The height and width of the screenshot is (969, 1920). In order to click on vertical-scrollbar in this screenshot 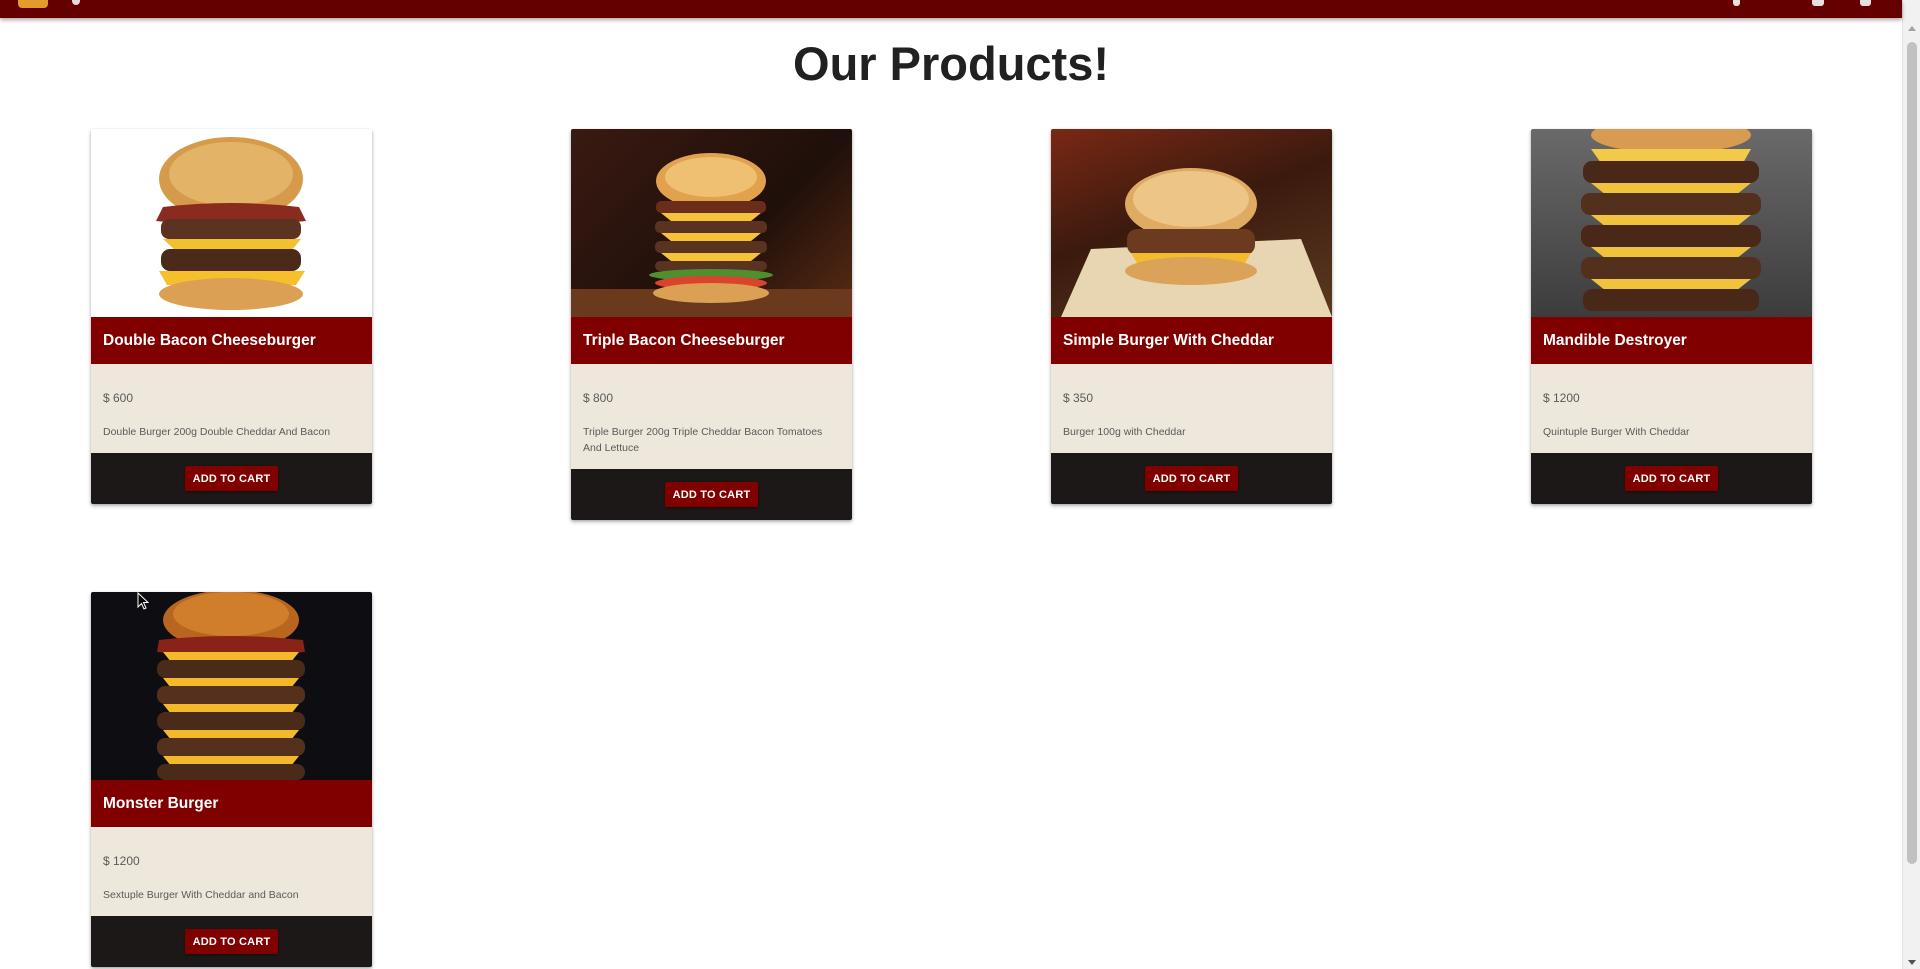, I will do `click(1911, 484)`.